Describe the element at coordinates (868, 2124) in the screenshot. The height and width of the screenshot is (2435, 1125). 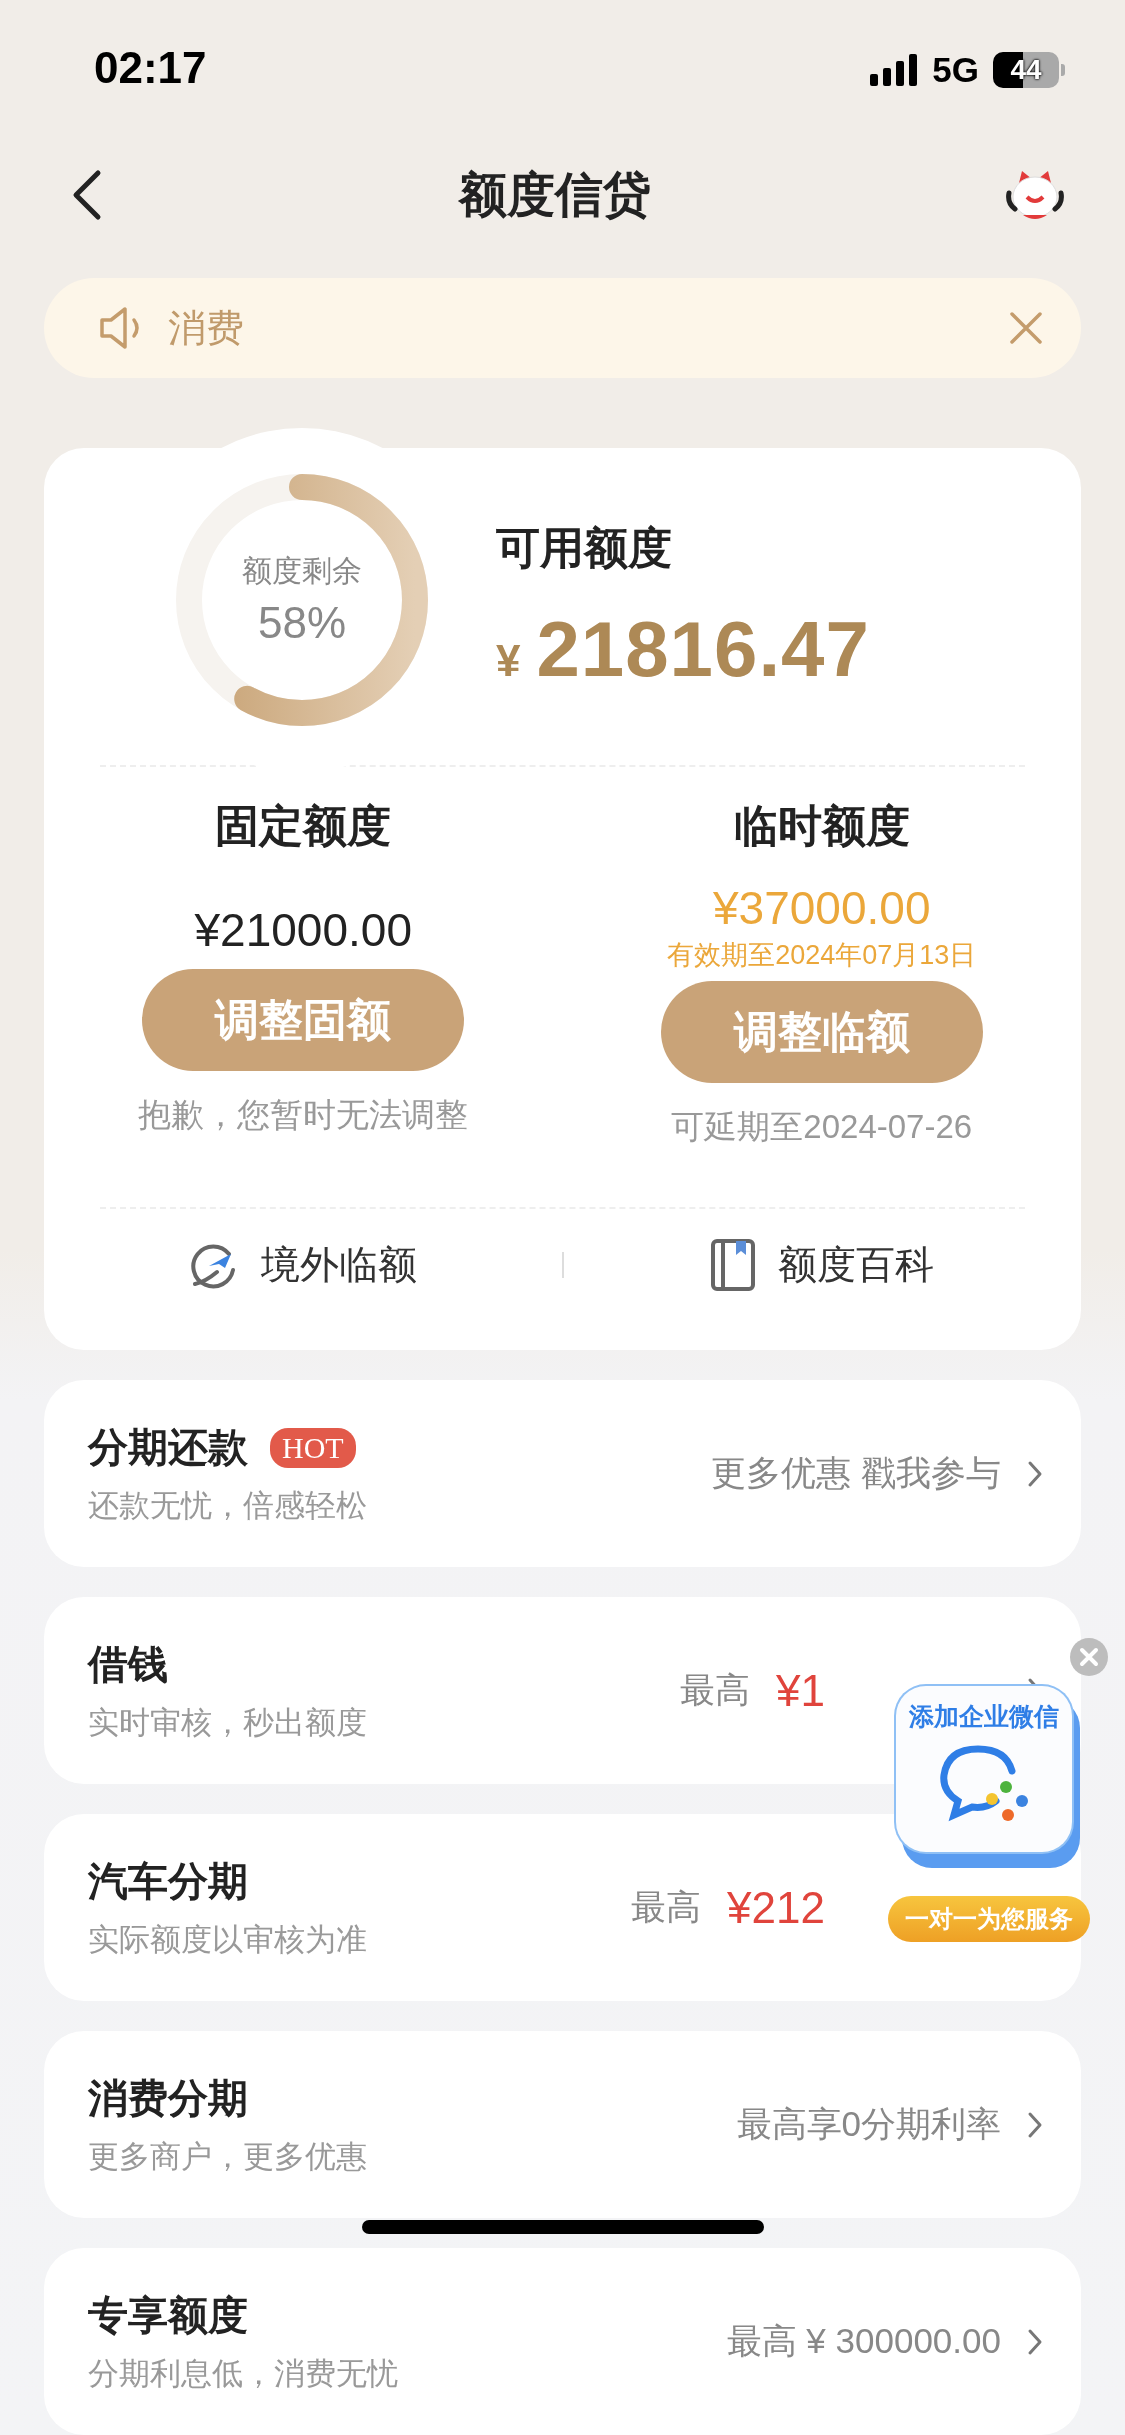
I see `offer-text: 最高享0分期利率` at that location.